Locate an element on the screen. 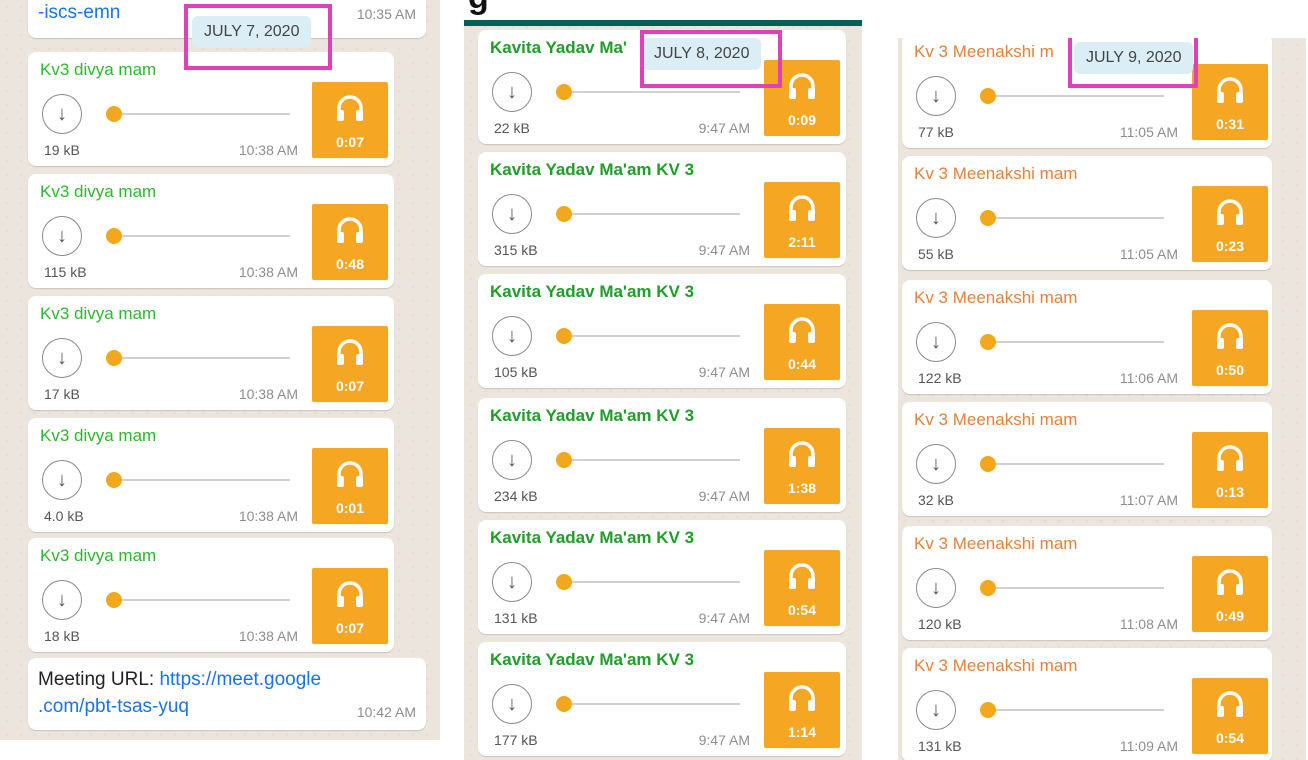 The width and height of the screenshot is (1308, 760). voice-duration: 1:14 is located at coordinates (802, 732).